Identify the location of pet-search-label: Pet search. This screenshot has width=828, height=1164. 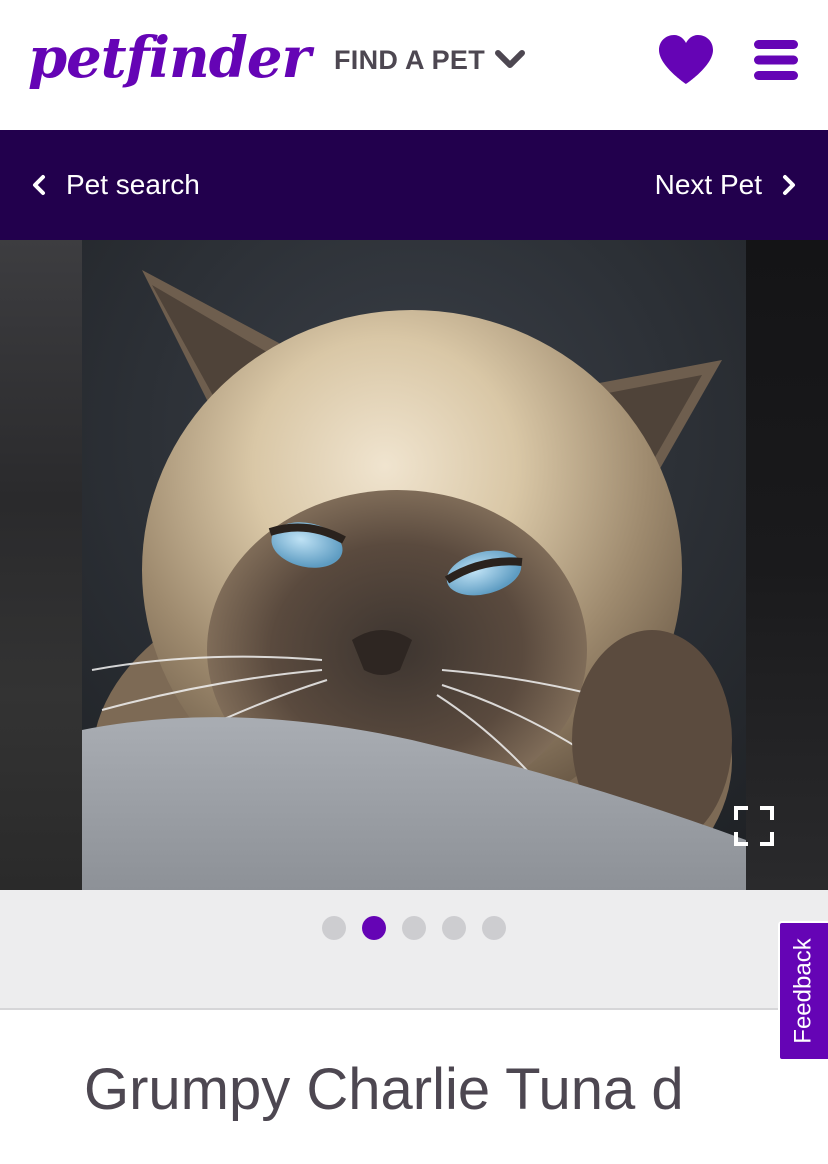
(133, 184).